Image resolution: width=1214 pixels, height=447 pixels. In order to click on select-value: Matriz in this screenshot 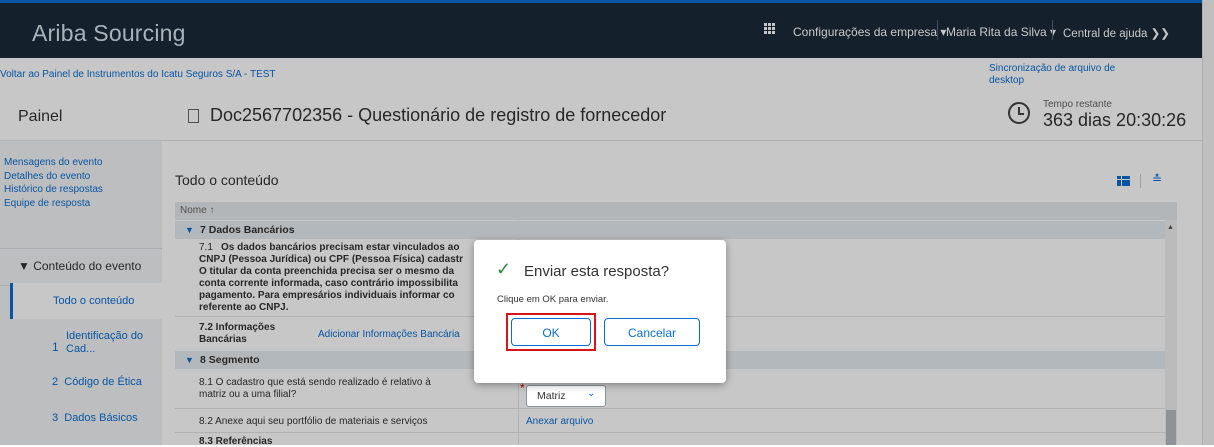, I will do `click(551, 396)`.